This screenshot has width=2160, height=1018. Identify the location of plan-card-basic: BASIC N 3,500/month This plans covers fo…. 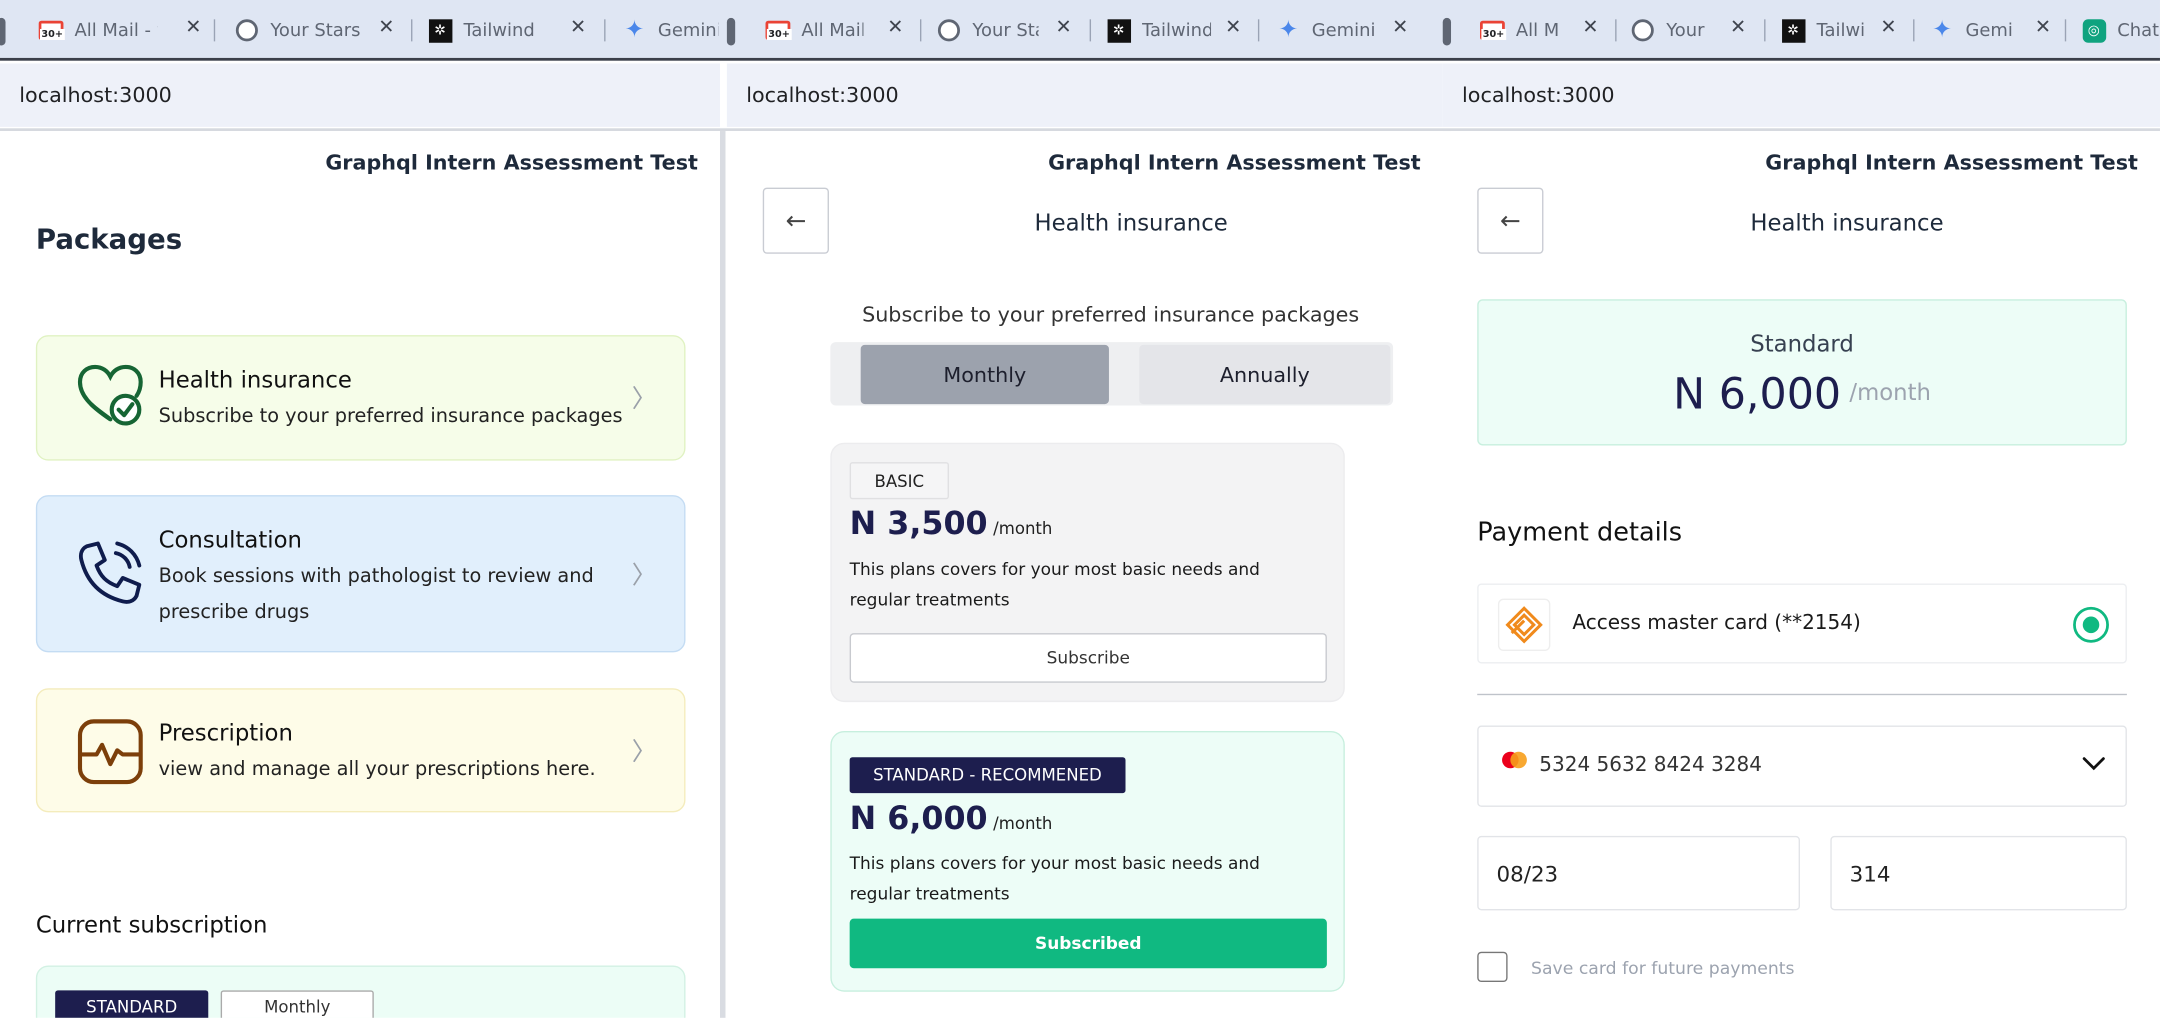
(1087, 572).